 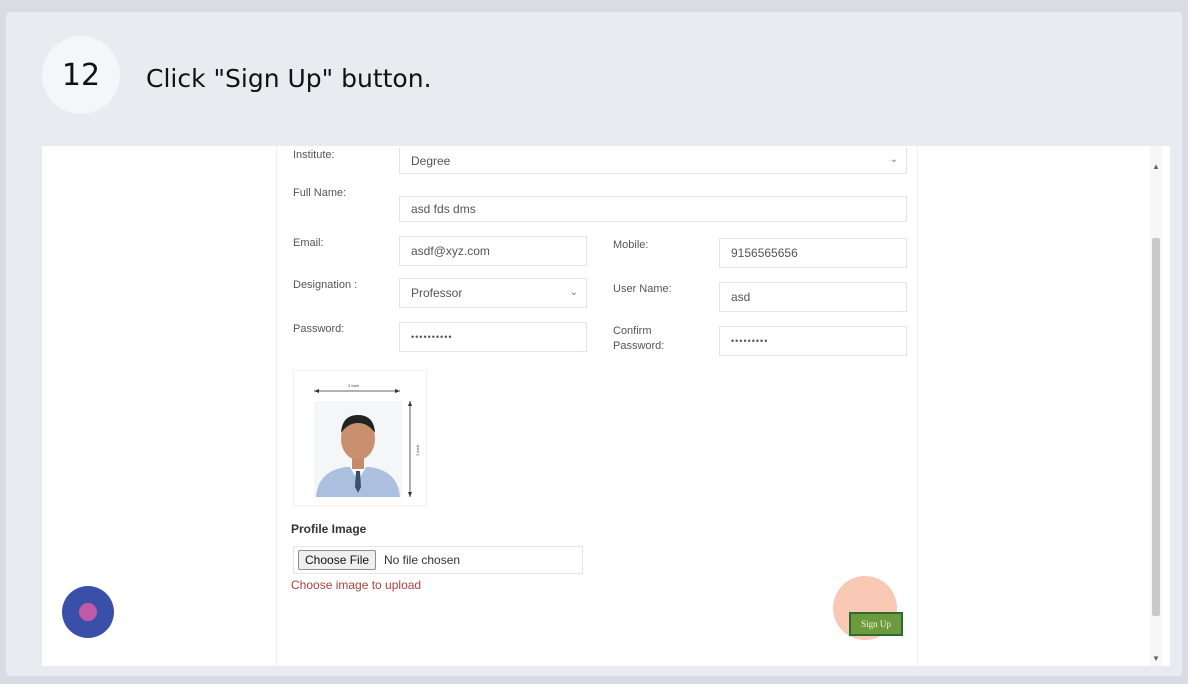 What do you see at coordinates (443, 209) in the screenshot?
I see `full-name-value: asd fds dms` at bounding box center [443, 209].